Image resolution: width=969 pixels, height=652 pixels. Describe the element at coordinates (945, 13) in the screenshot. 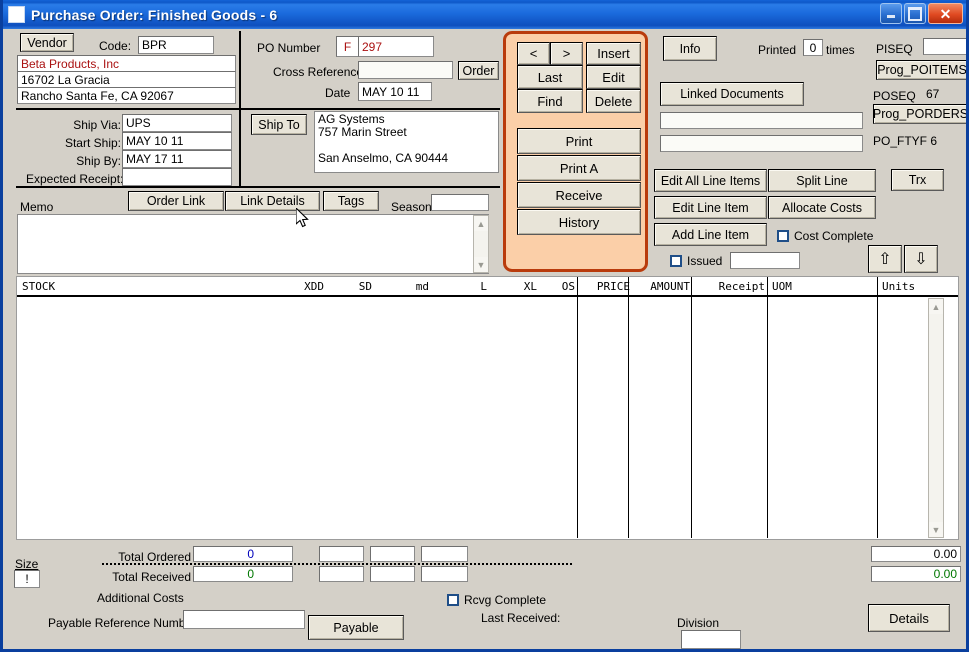

I see `close-button: ✕` at that location.